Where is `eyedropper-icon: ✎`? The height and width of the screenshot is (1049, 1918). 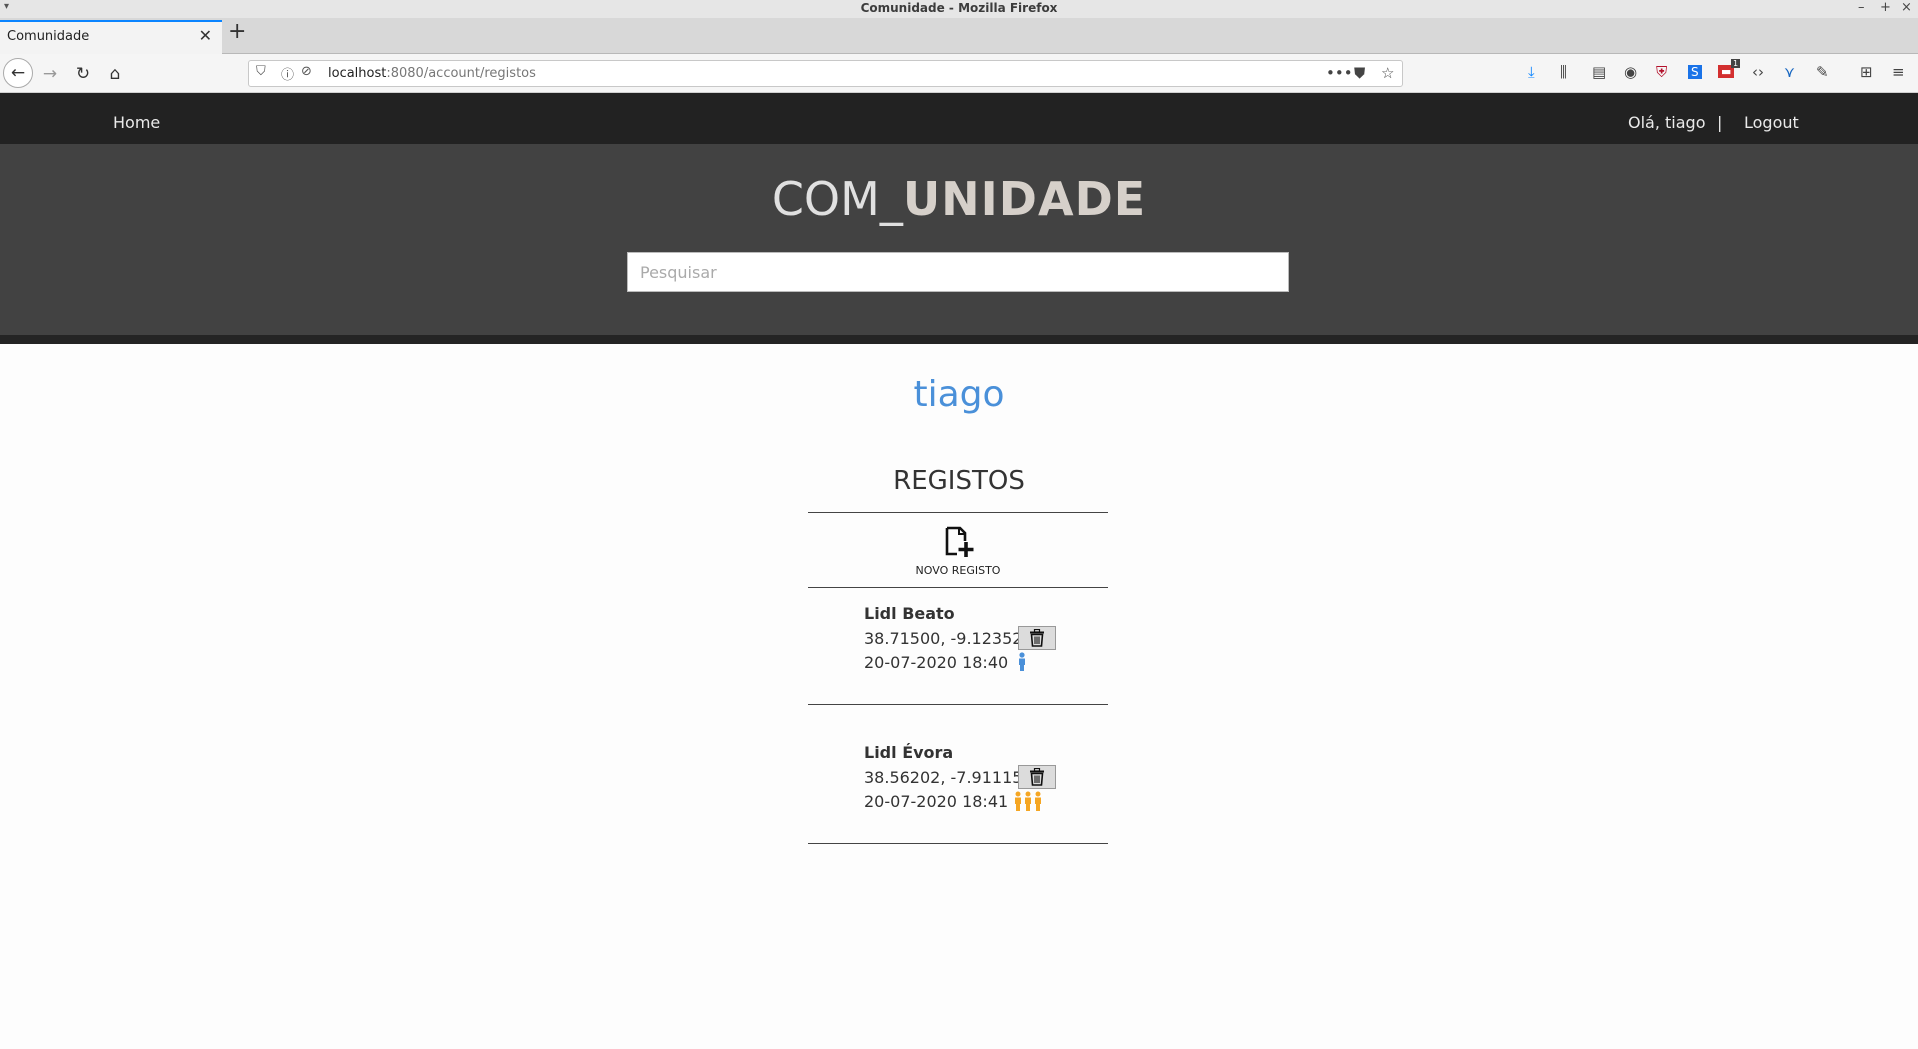 eyedropper-icon: ✎ is located at coordinates (1822, 72).